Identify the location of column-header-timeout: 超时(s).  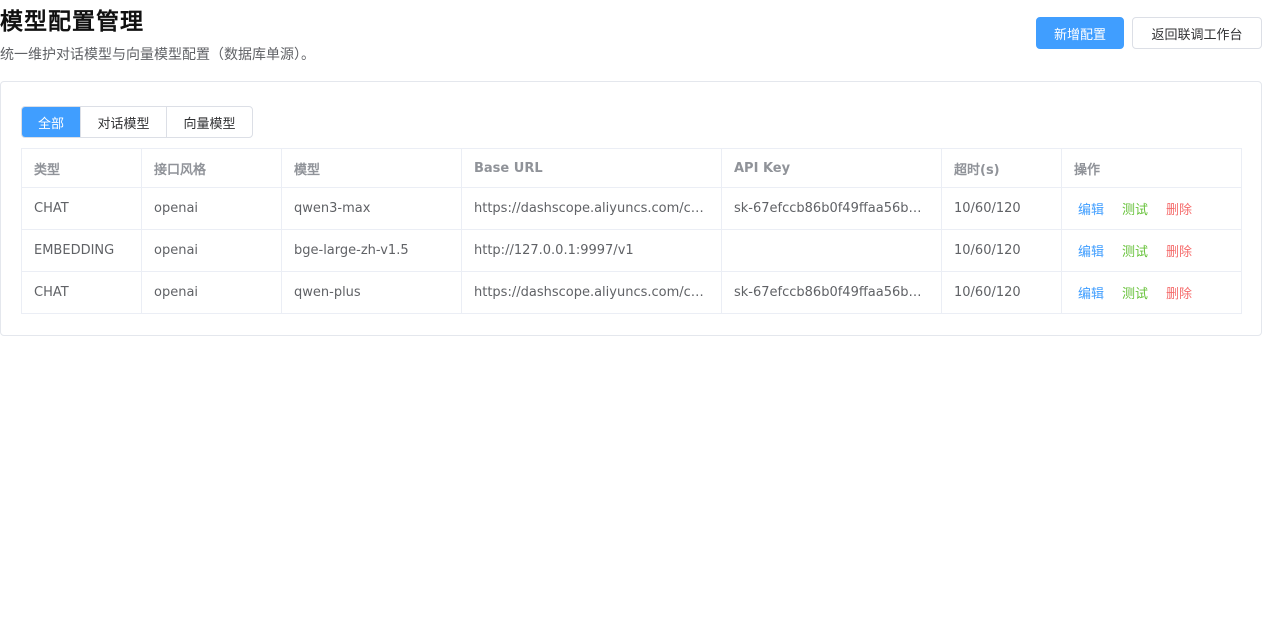
(1001, 168).